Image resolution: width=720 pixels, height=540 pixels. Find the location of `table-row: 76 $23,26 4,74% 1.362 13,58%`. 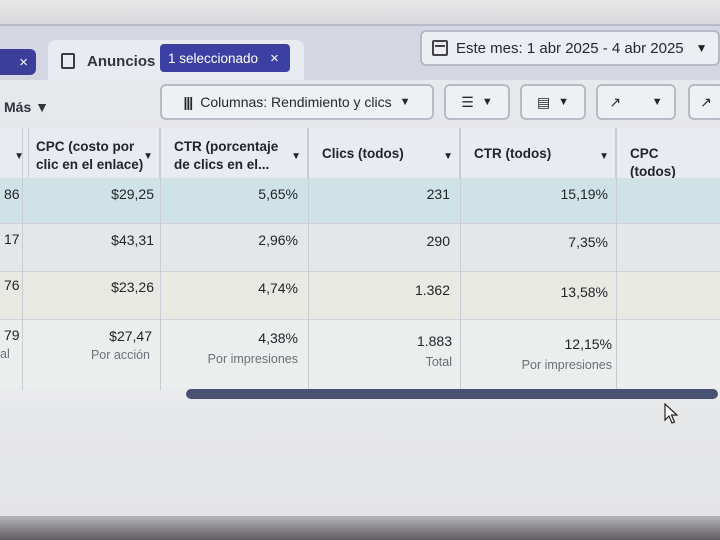

table-row: 76 $23,26 4,74% 1.362 13,58% is located at coordinates (360, 296).